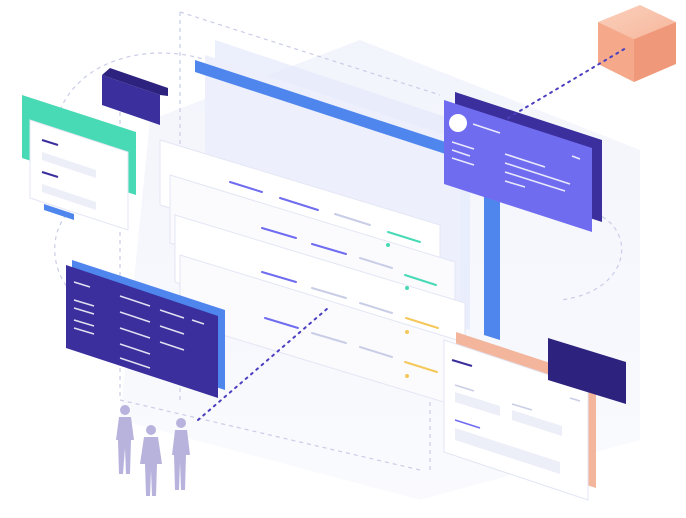  I want to click on cube-icon, so click(637, 43).